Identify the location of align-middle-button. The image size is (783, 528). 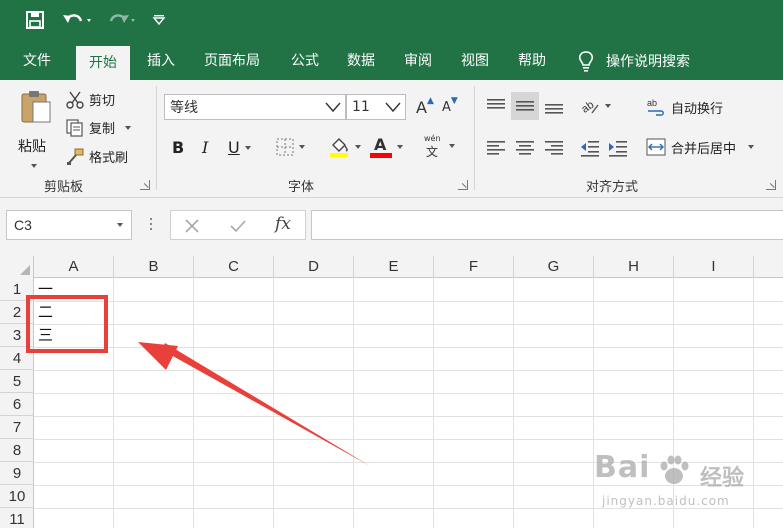
(525, 106).